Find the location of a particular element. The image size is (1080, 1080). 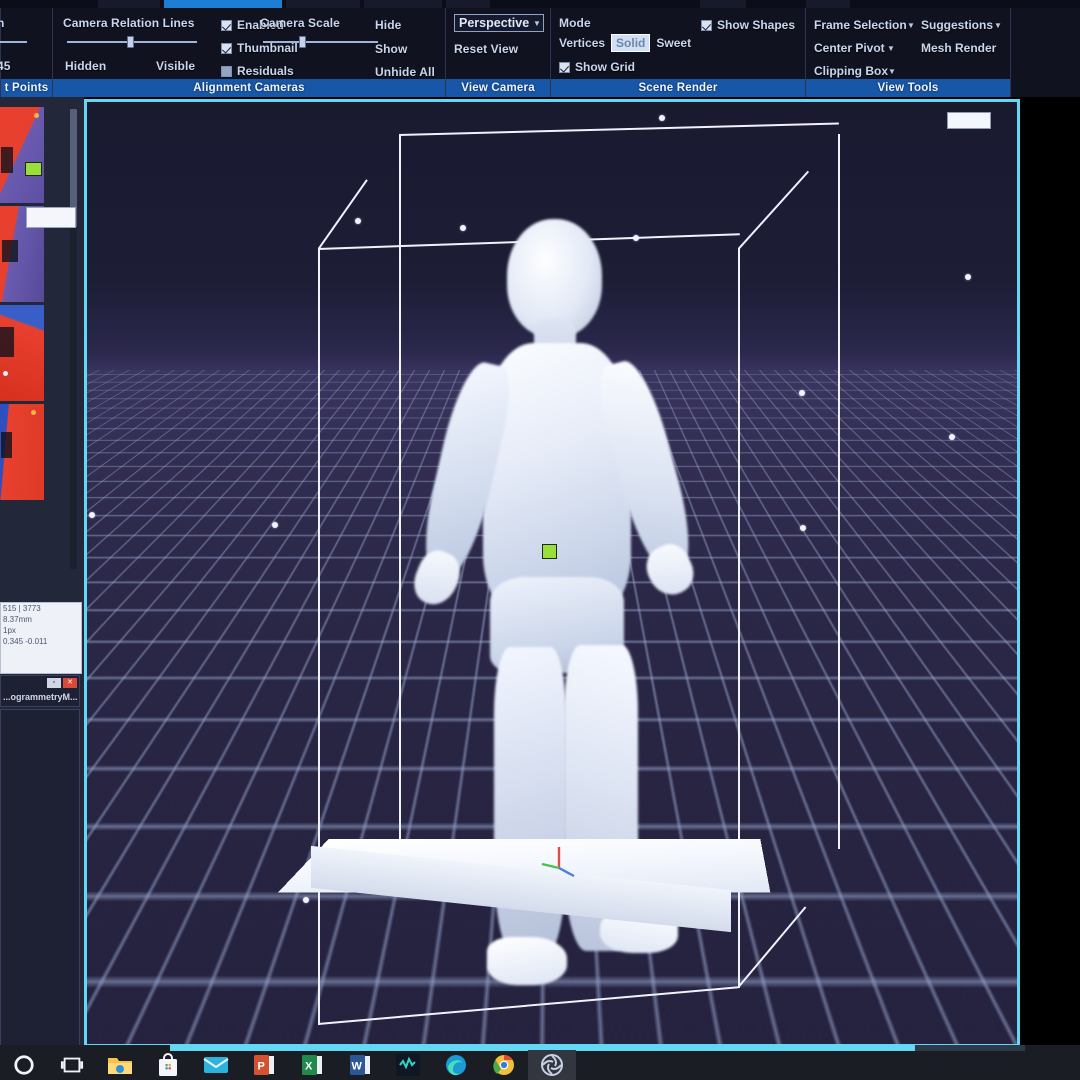

svg-text: X is located at coordinates (309, 1067).